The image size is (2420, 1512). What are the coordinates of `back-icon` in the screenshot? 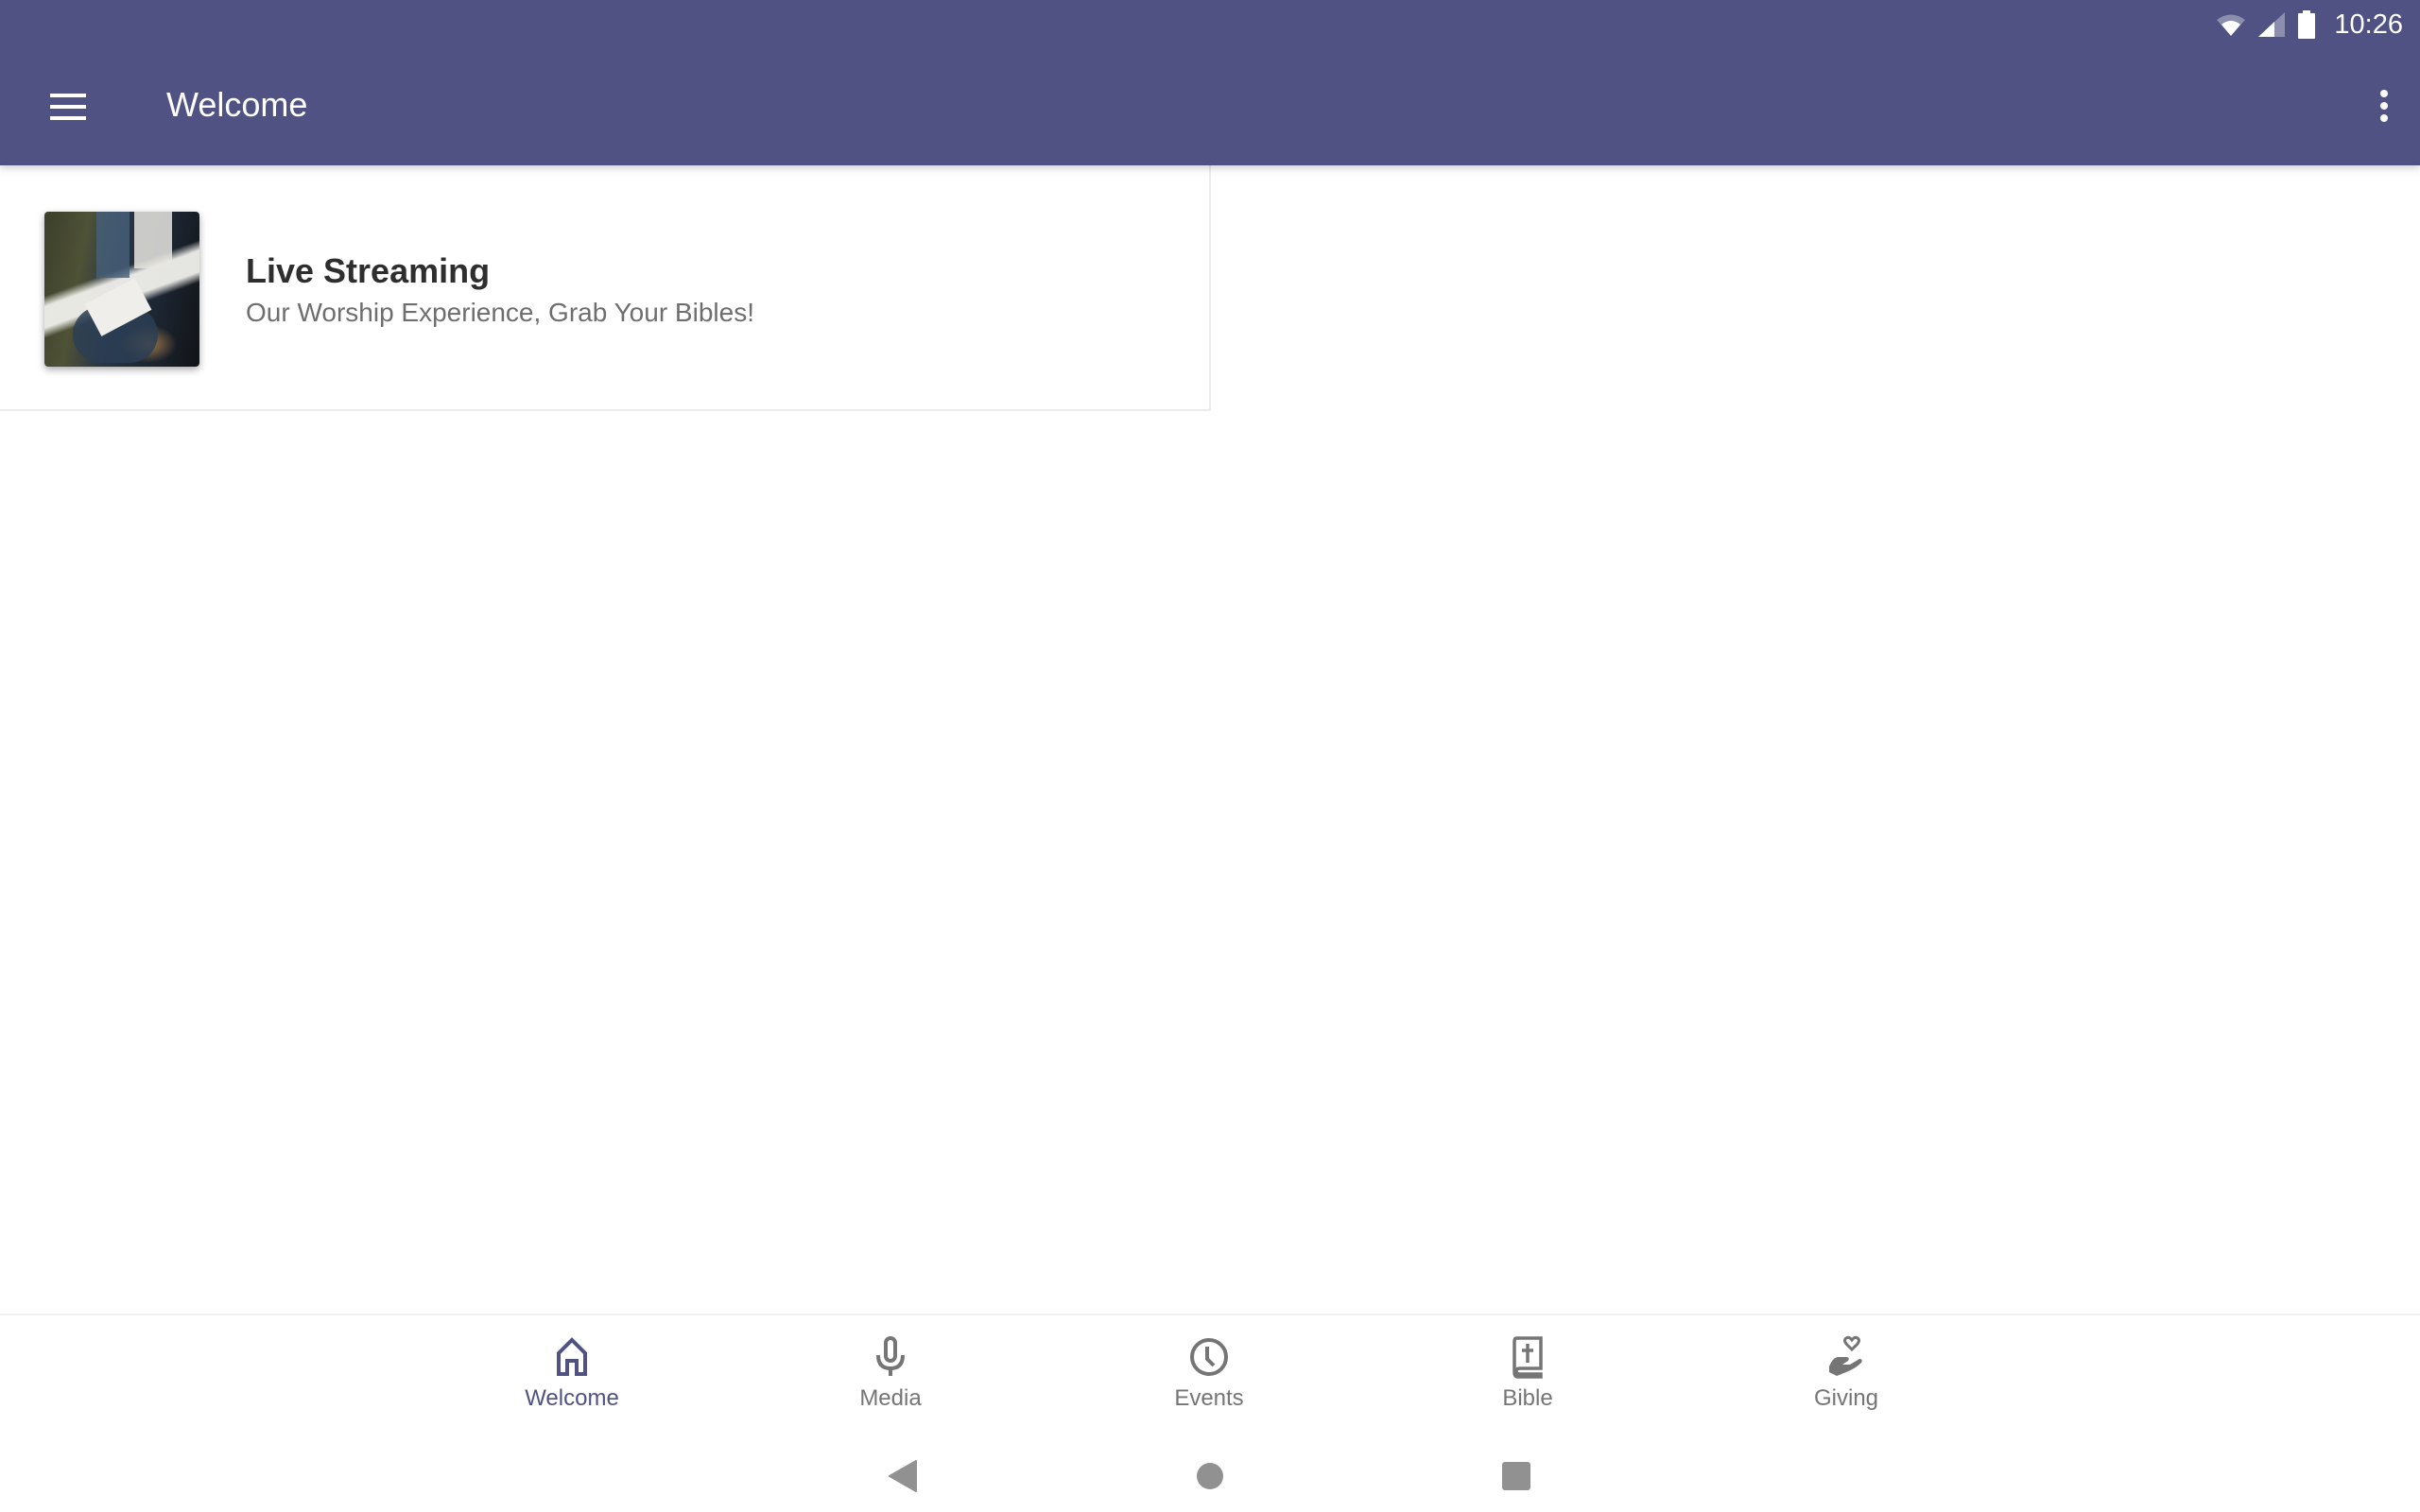 It's located at (903, 1476).